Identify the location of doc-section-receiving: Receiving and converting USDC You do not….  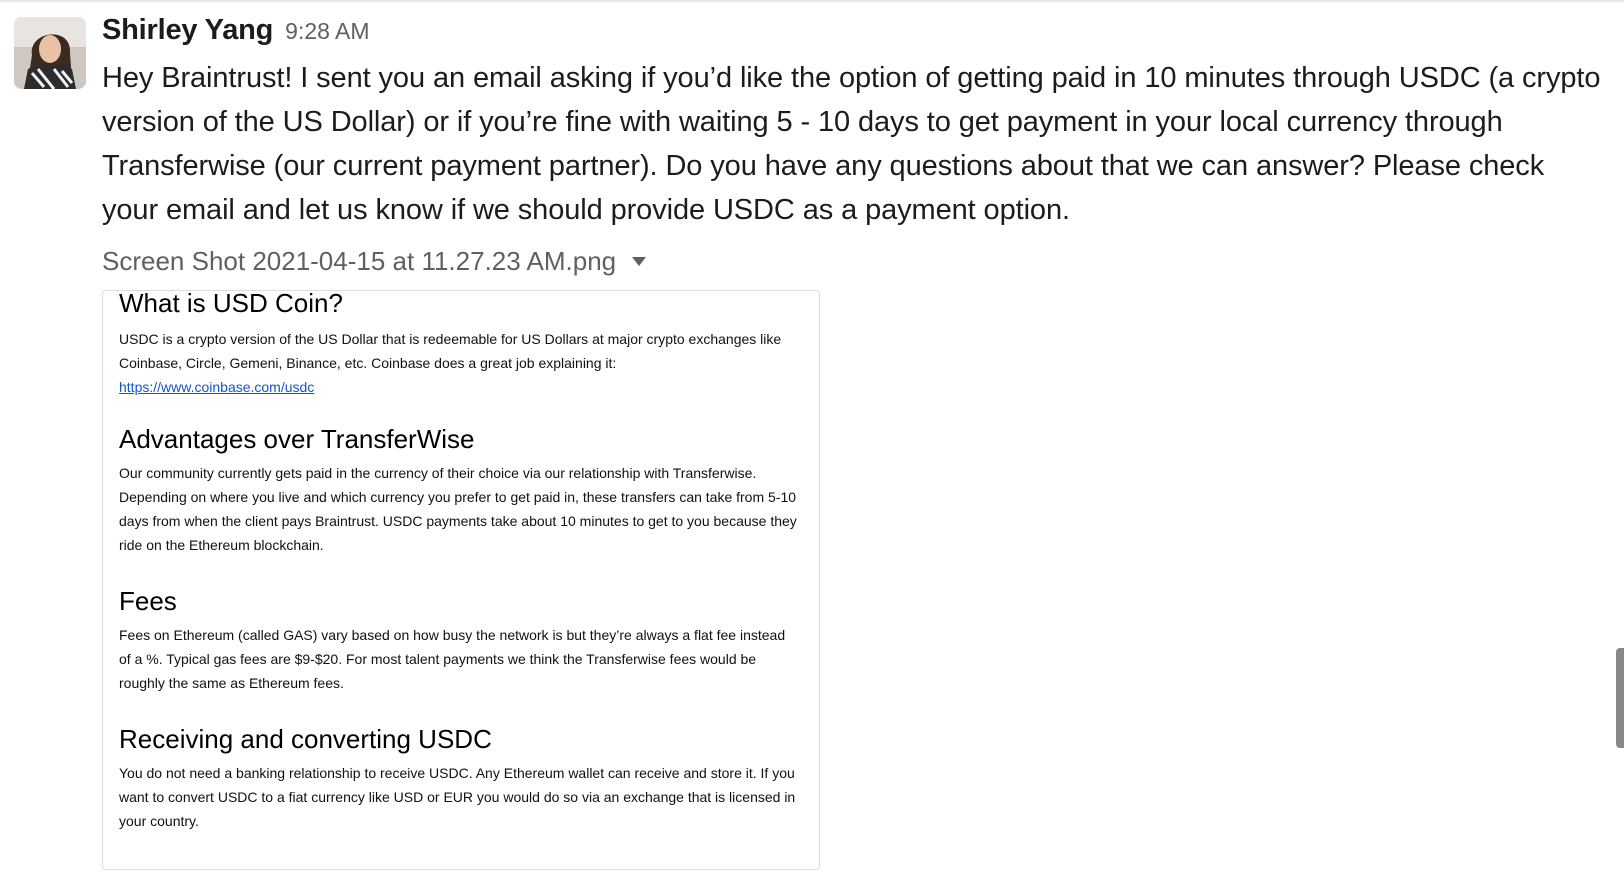
(459, 778).